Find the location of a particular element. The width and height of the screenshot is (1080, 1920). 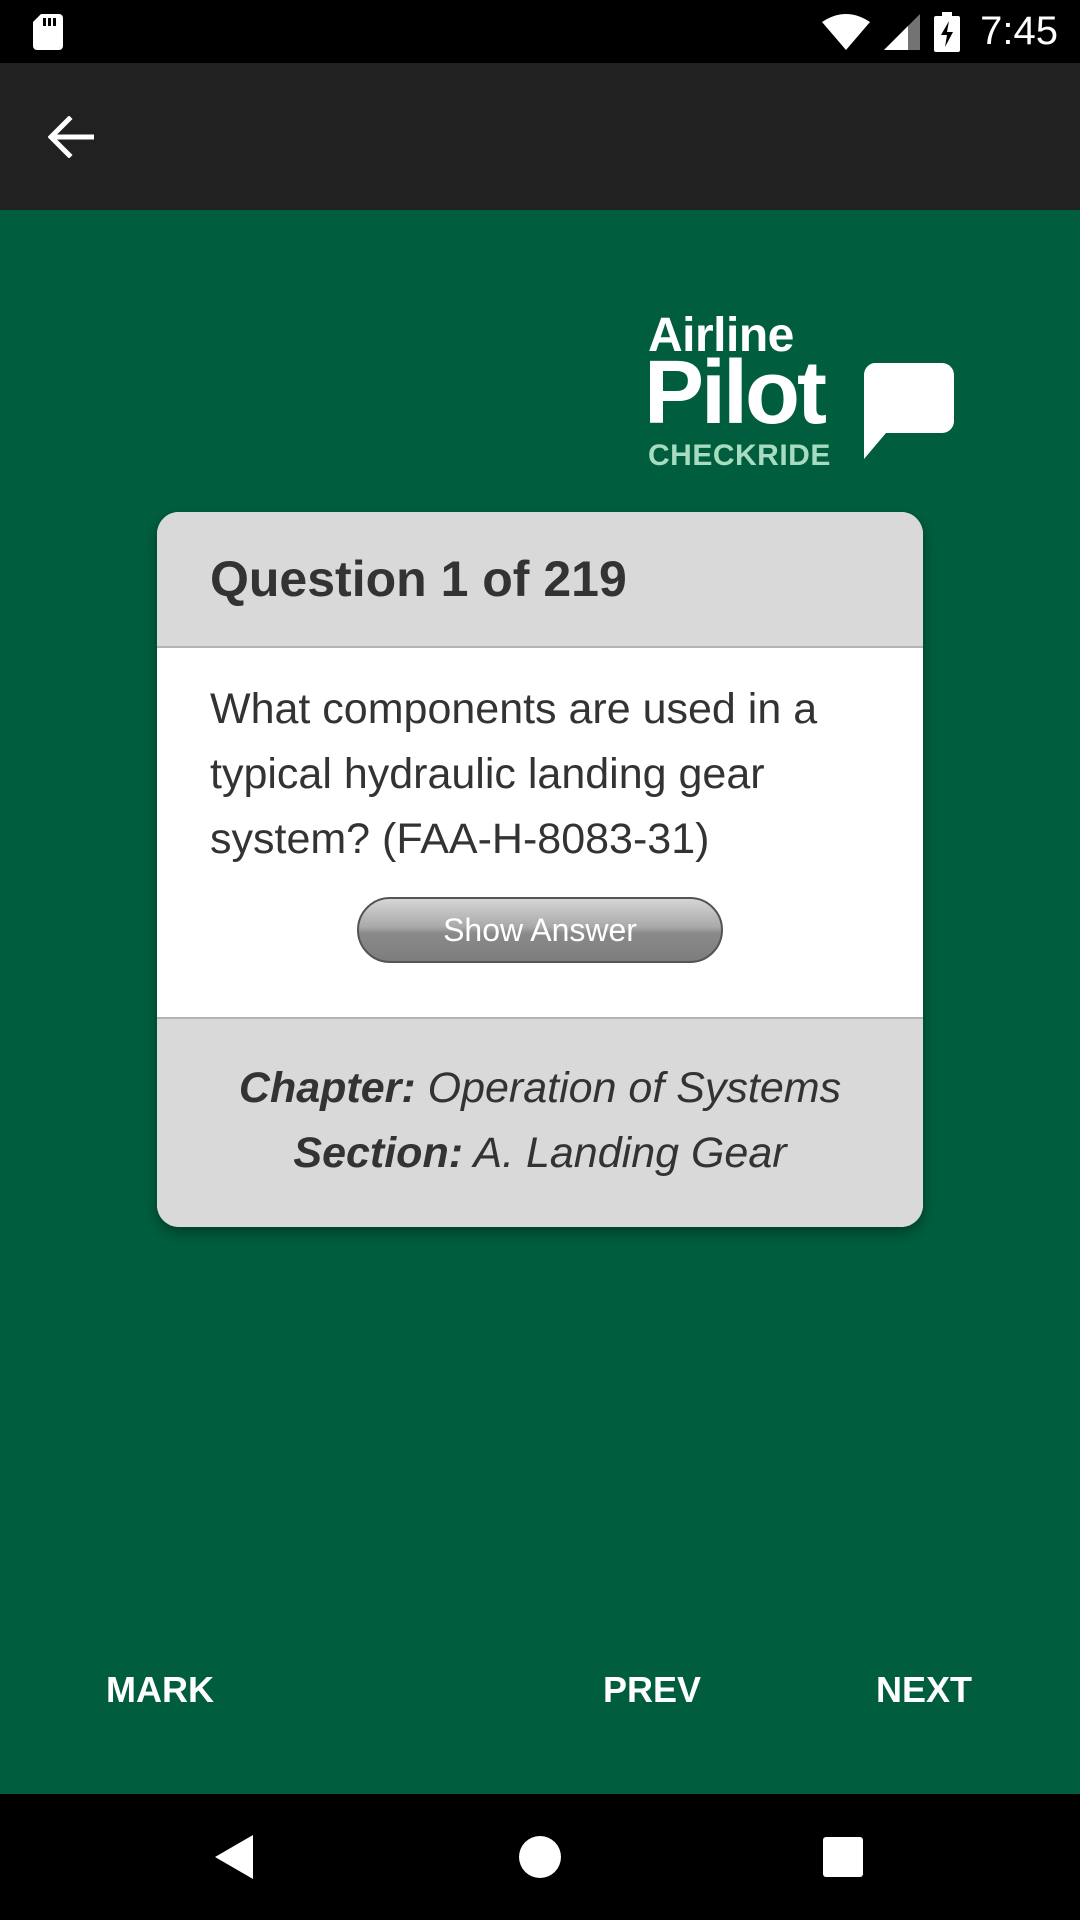

status-bar: 7:45 is located at coordinates (540, 31).